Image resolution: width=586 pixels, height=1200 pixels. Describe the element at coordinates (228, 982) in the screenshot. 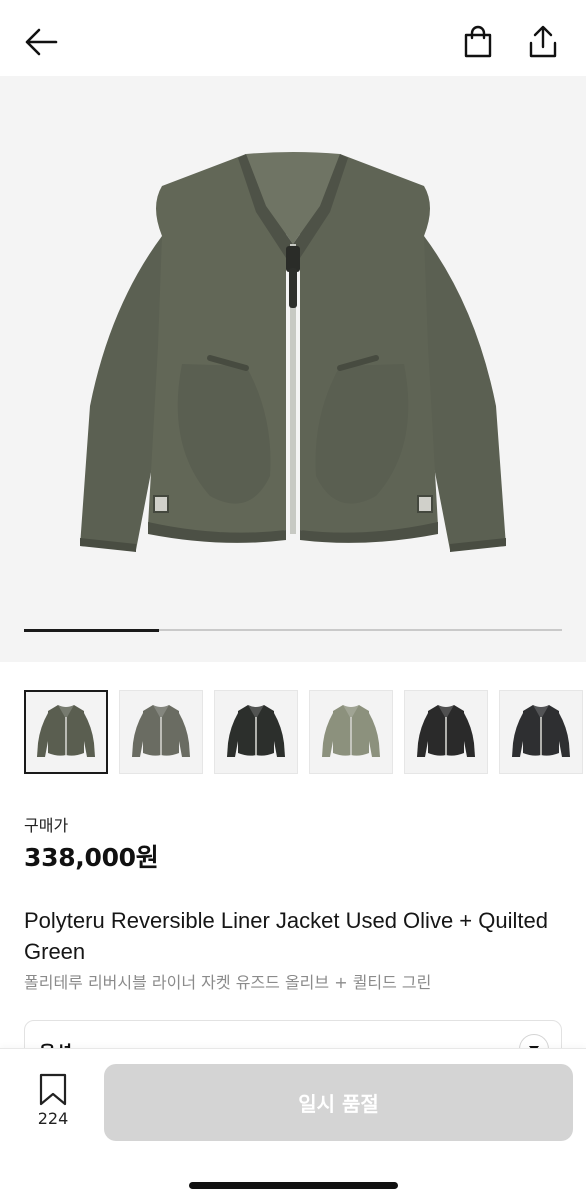

I see `product-name-ko: 폴리테루 리버시블 라이너 자켓 유즈드 올리브 + 퀼티드 그린` at that location.